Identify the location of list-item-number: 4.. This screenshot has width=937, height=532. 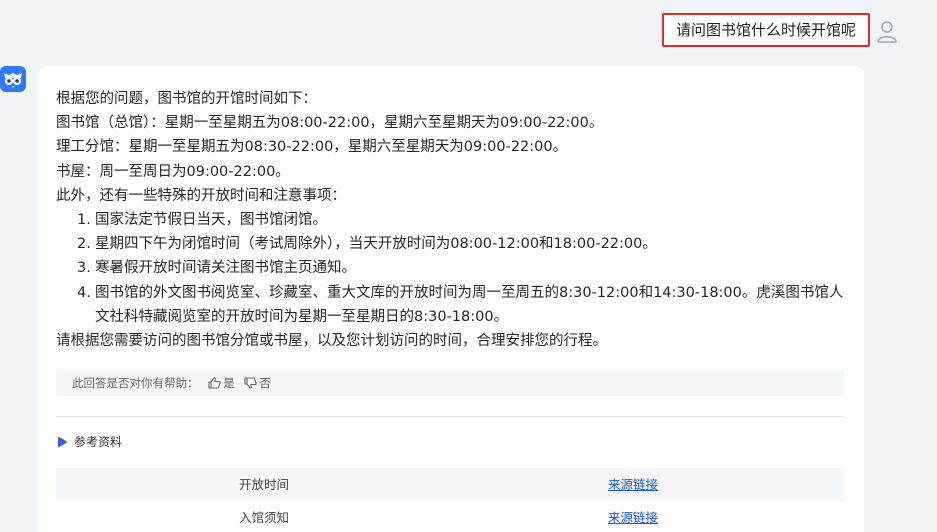
(84, 292).